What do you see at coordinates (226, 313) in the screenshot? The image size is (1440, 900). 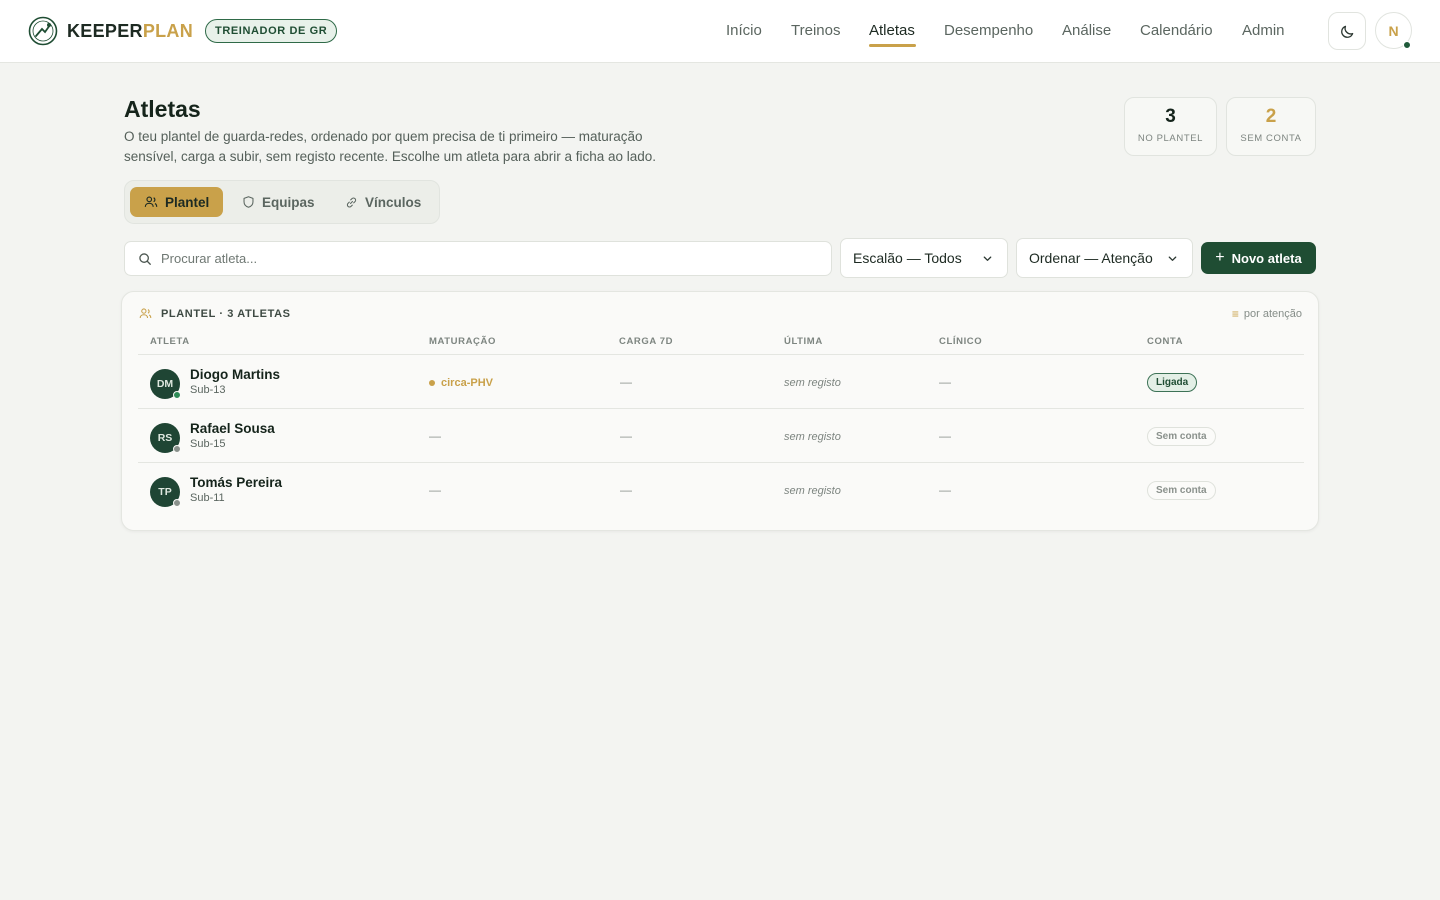 I see `table-title-text: PLANTEL · 3 ATLETAS` at bounding box center [226, 313].